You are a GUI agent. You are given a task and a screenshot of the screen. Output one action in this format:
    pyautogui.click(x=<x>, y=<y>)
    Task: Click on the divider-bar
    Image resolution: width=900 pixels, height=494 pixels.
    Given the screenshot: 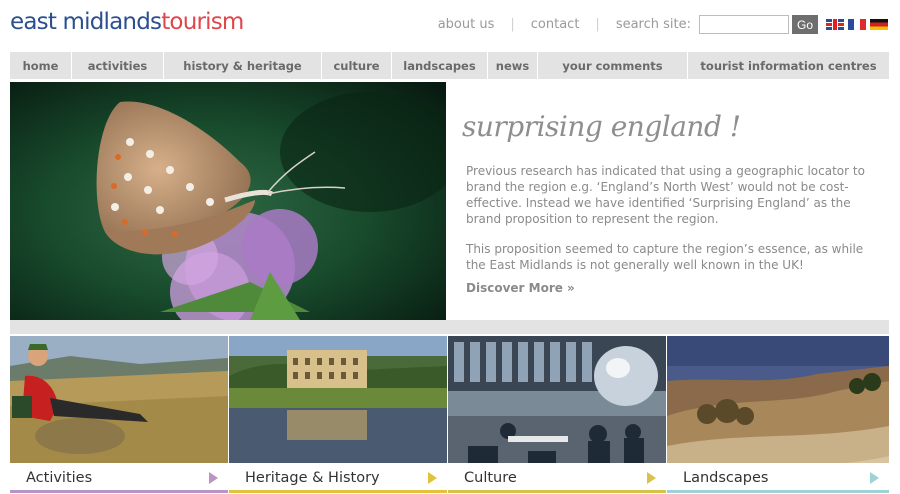 What is the action you would take?
    pyautogui.click(x=449, y=327)
    